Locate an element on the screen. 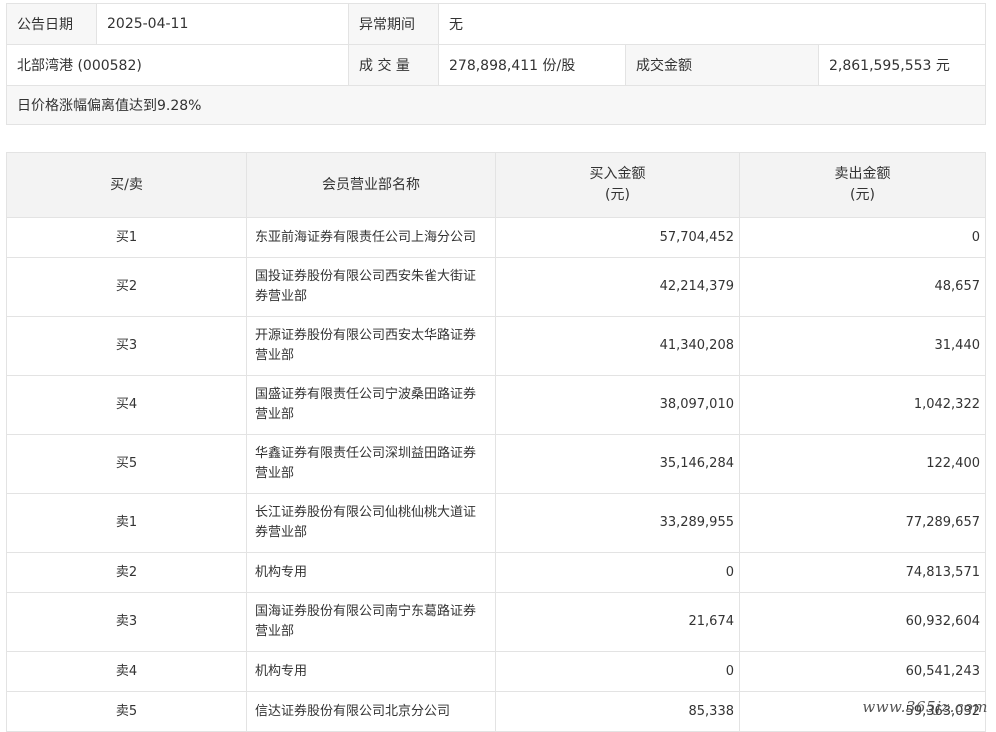 This screenshot has width=996, height=732. row-member-name: 国海证券股份有限公司南宁东葛路证券营业部 is located at coordinates (371, 622).